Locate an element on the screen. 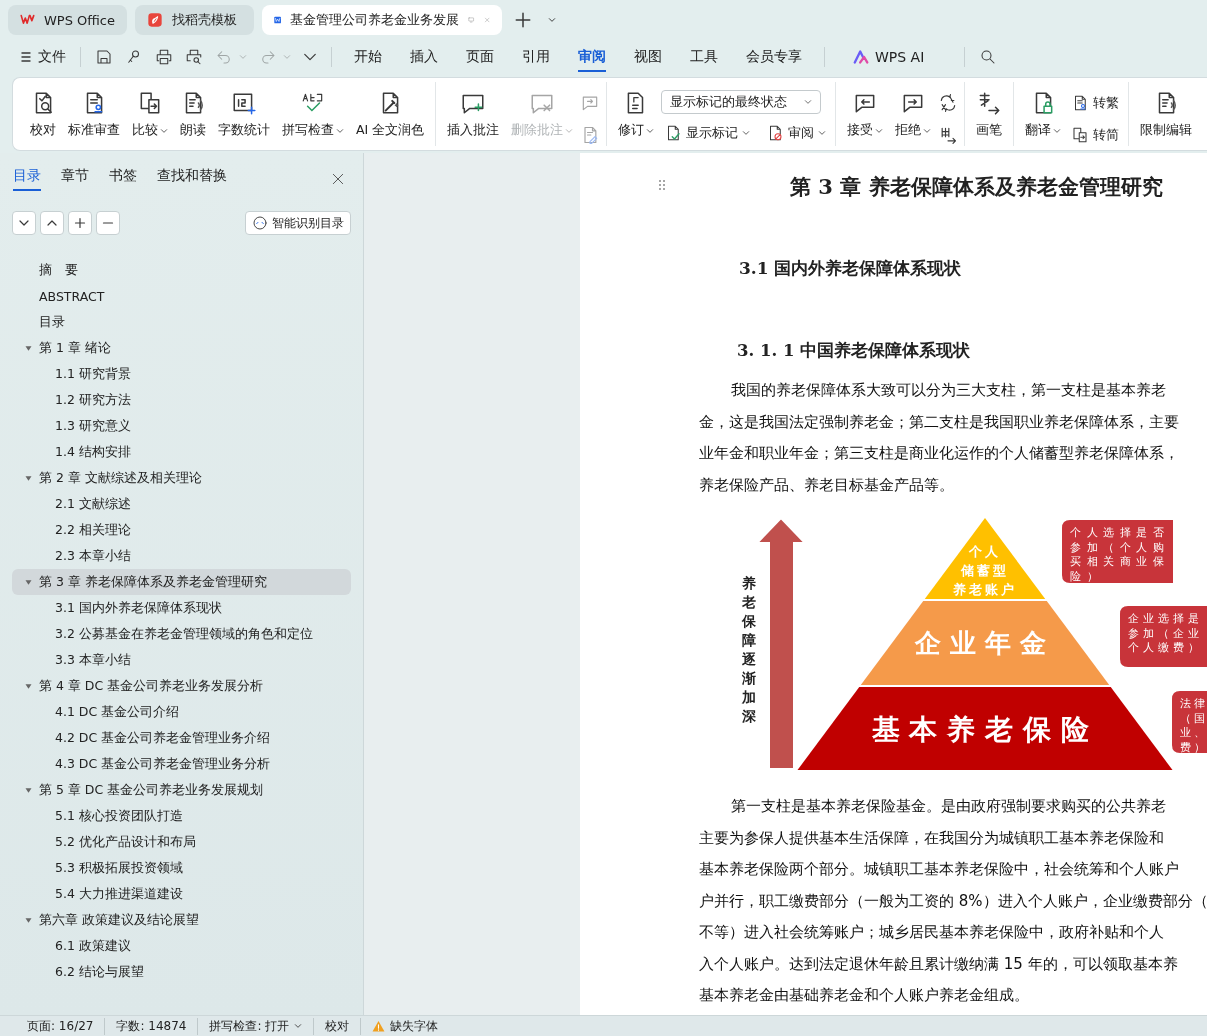 The height and width of the screenshot is (1036, 1207). subsection-heading: 3. 1. 1 中国养老保障体系现状 is located at coordinates (854, 351).